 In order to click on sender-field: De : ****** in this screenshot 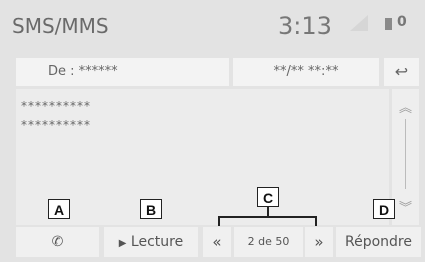, I will do `click(122, 72)`.